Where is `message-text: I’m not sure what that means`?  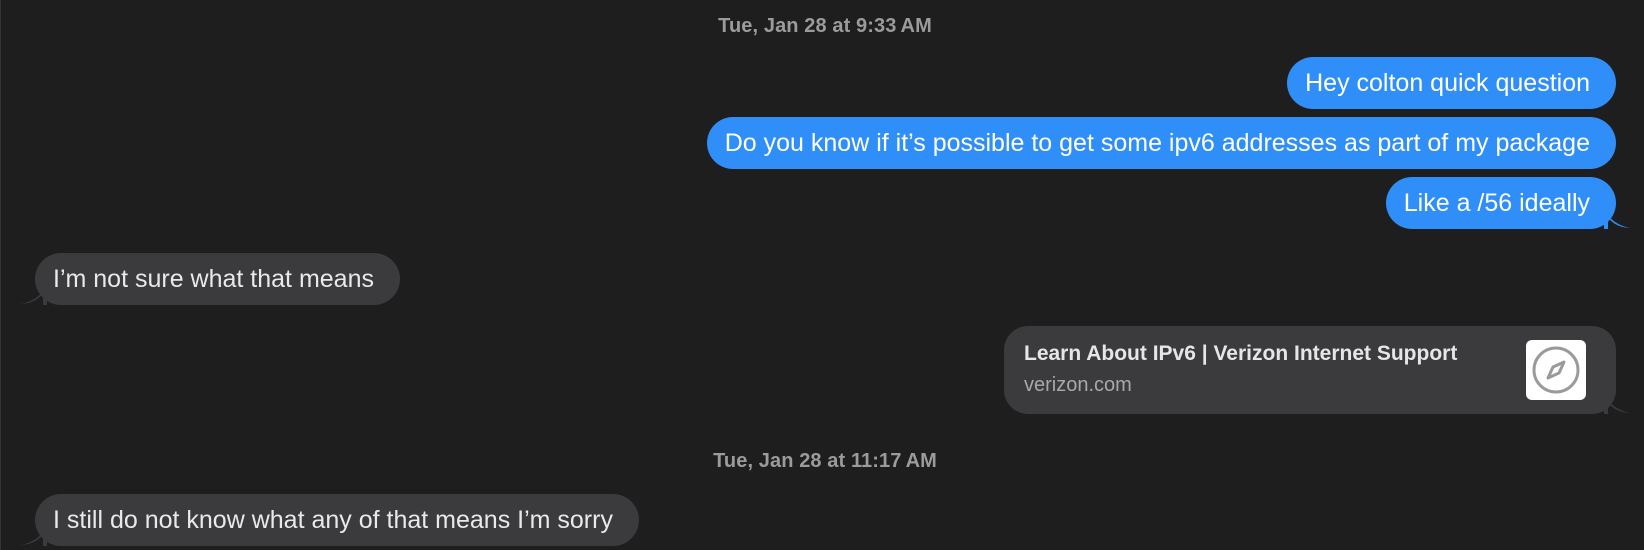
message-text: I’m not sure what that means is located at coordinates (213, 279).